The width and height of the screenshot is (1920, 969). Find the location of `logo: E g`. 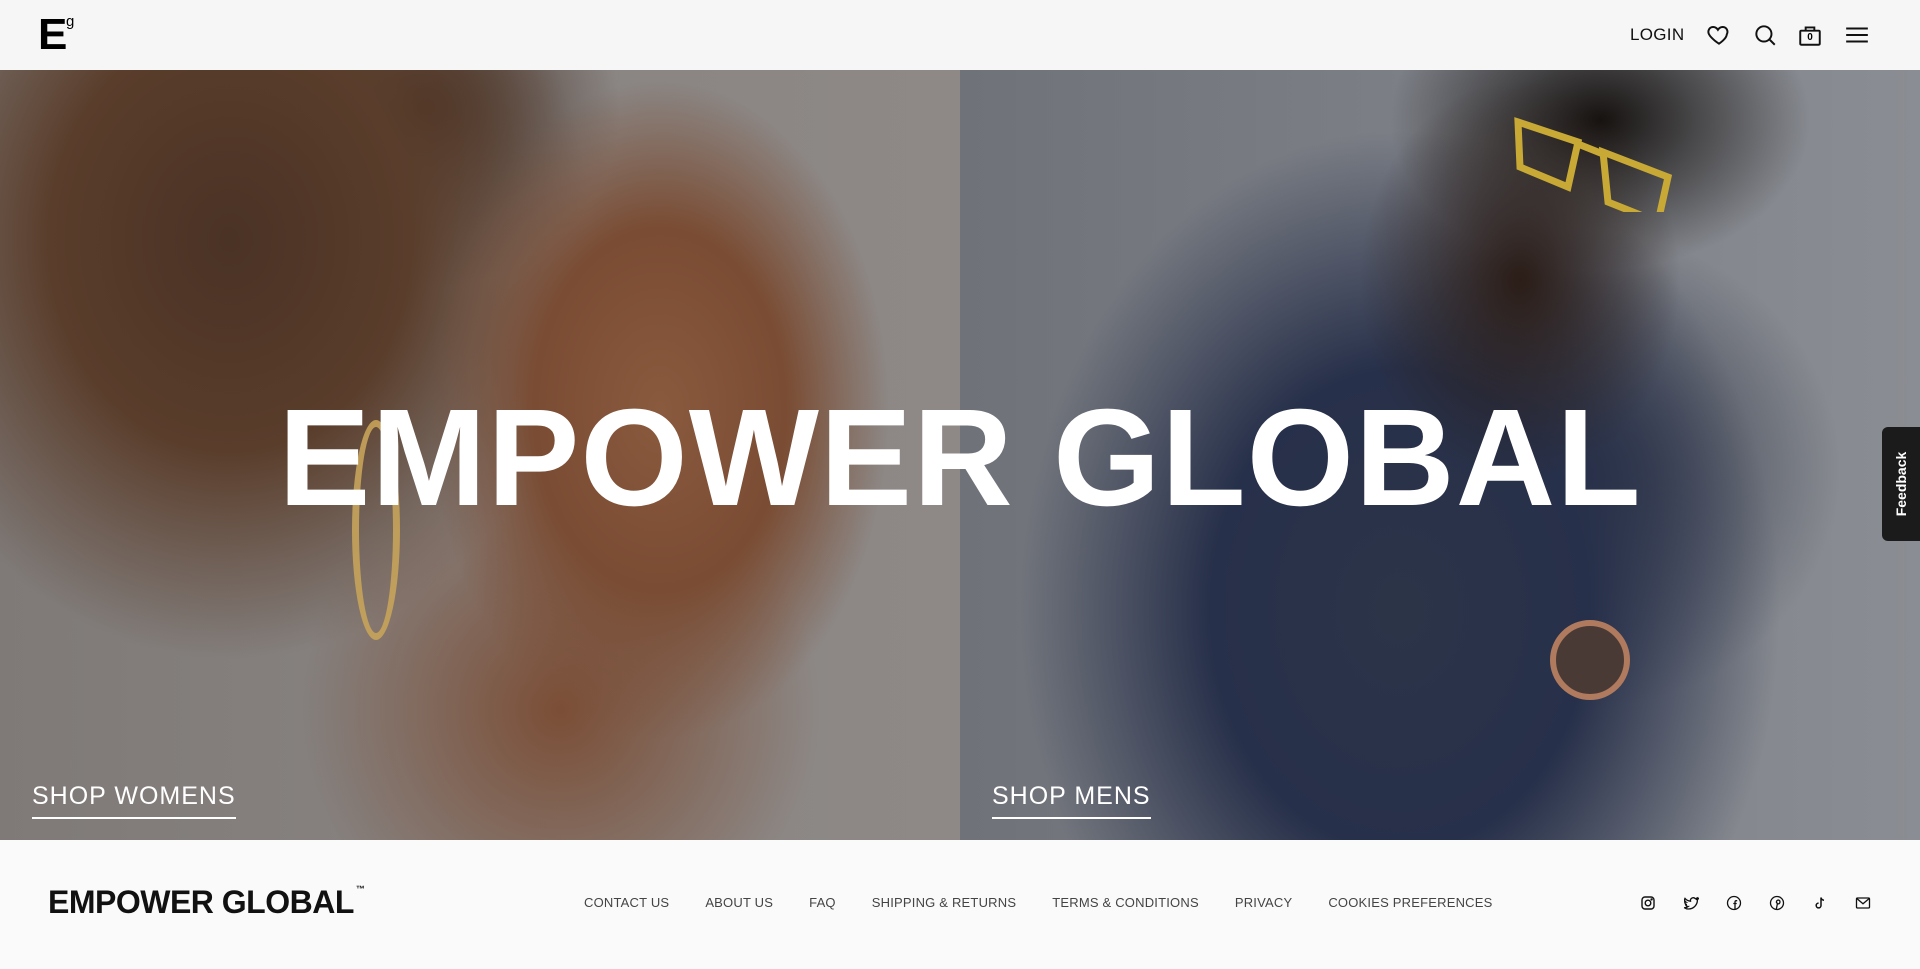

logo: E g is located at coordinates (63, 34).